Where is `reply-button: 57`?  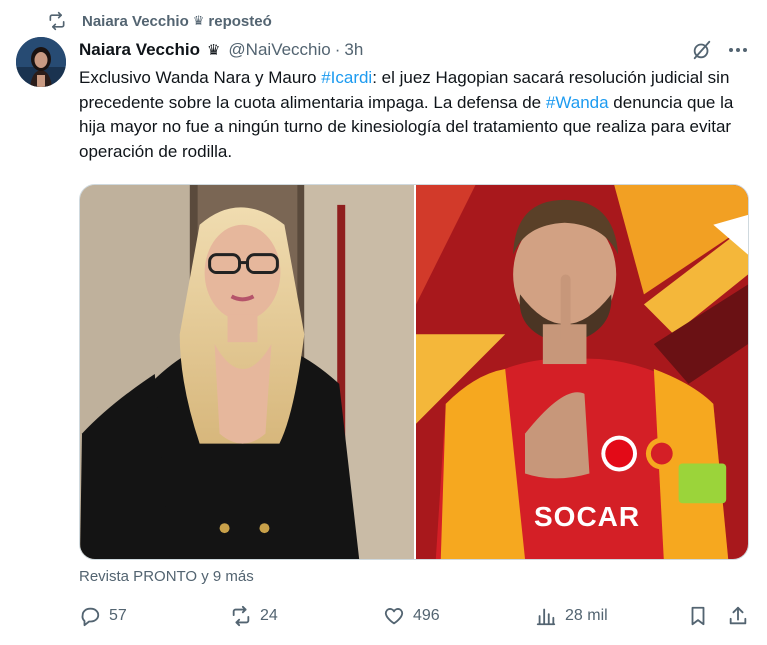
reply-button: 57 is located at coordinates (103, 616).